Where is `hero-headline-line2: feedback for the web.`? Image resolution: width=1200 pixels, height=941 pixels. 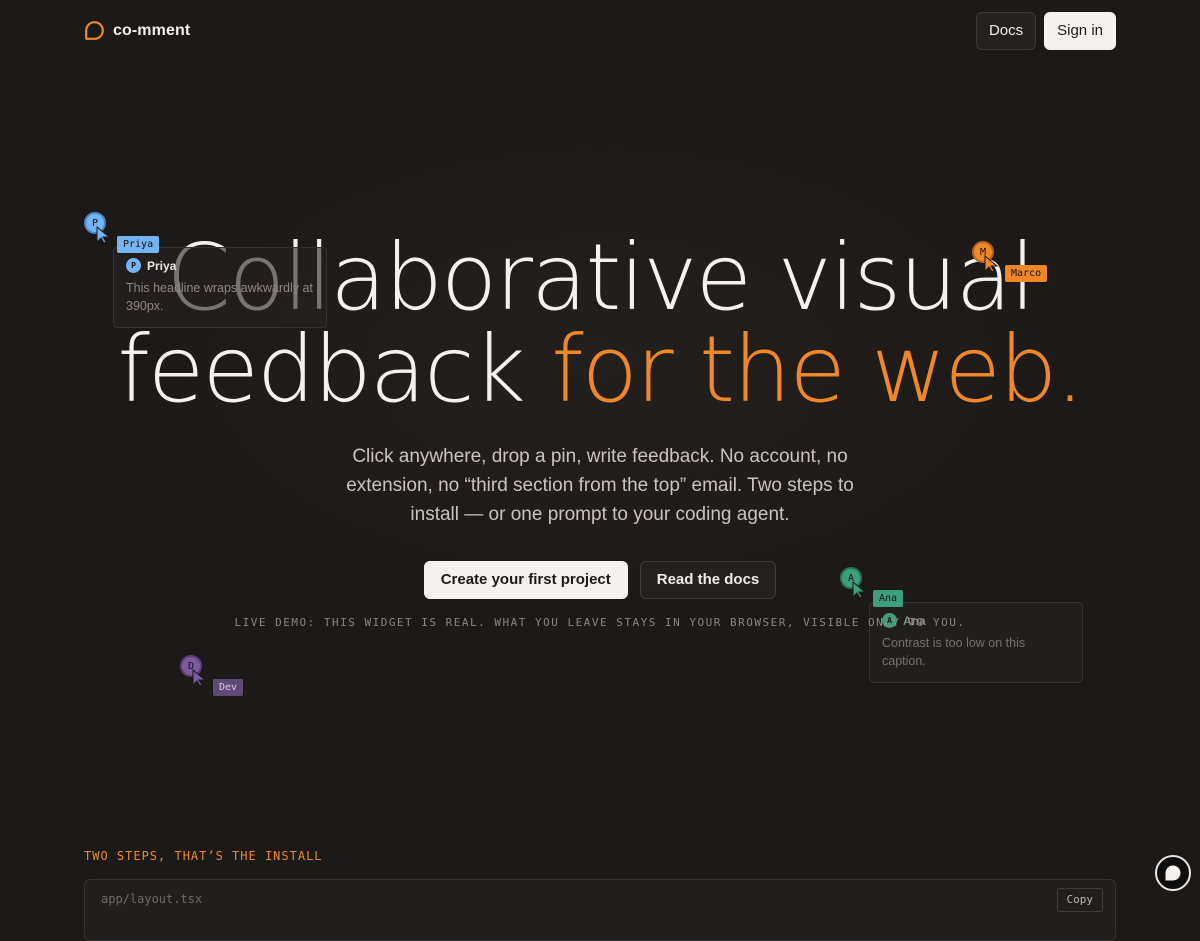
hero-headline-line2: feedback for the web. is located at coordinates (600, 370).